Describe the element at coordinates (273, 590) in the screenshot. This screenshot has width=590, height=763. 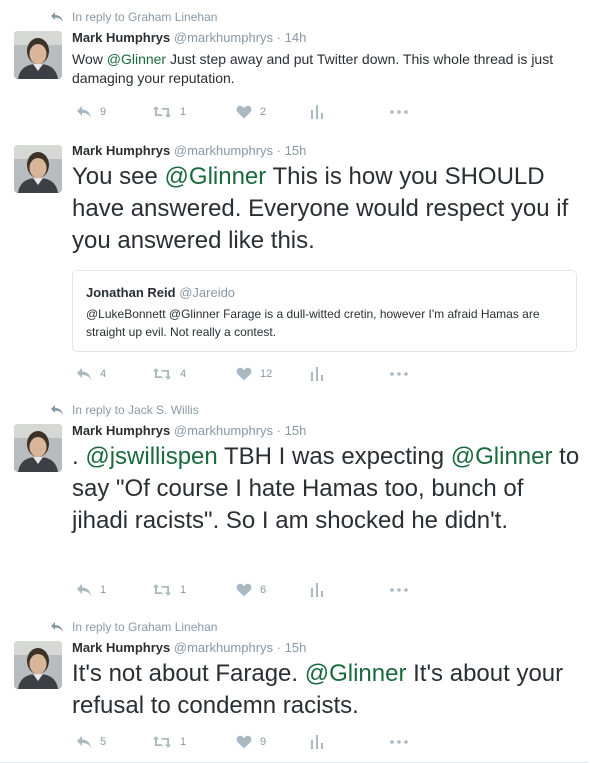
I see `like-button: 6` at that location.